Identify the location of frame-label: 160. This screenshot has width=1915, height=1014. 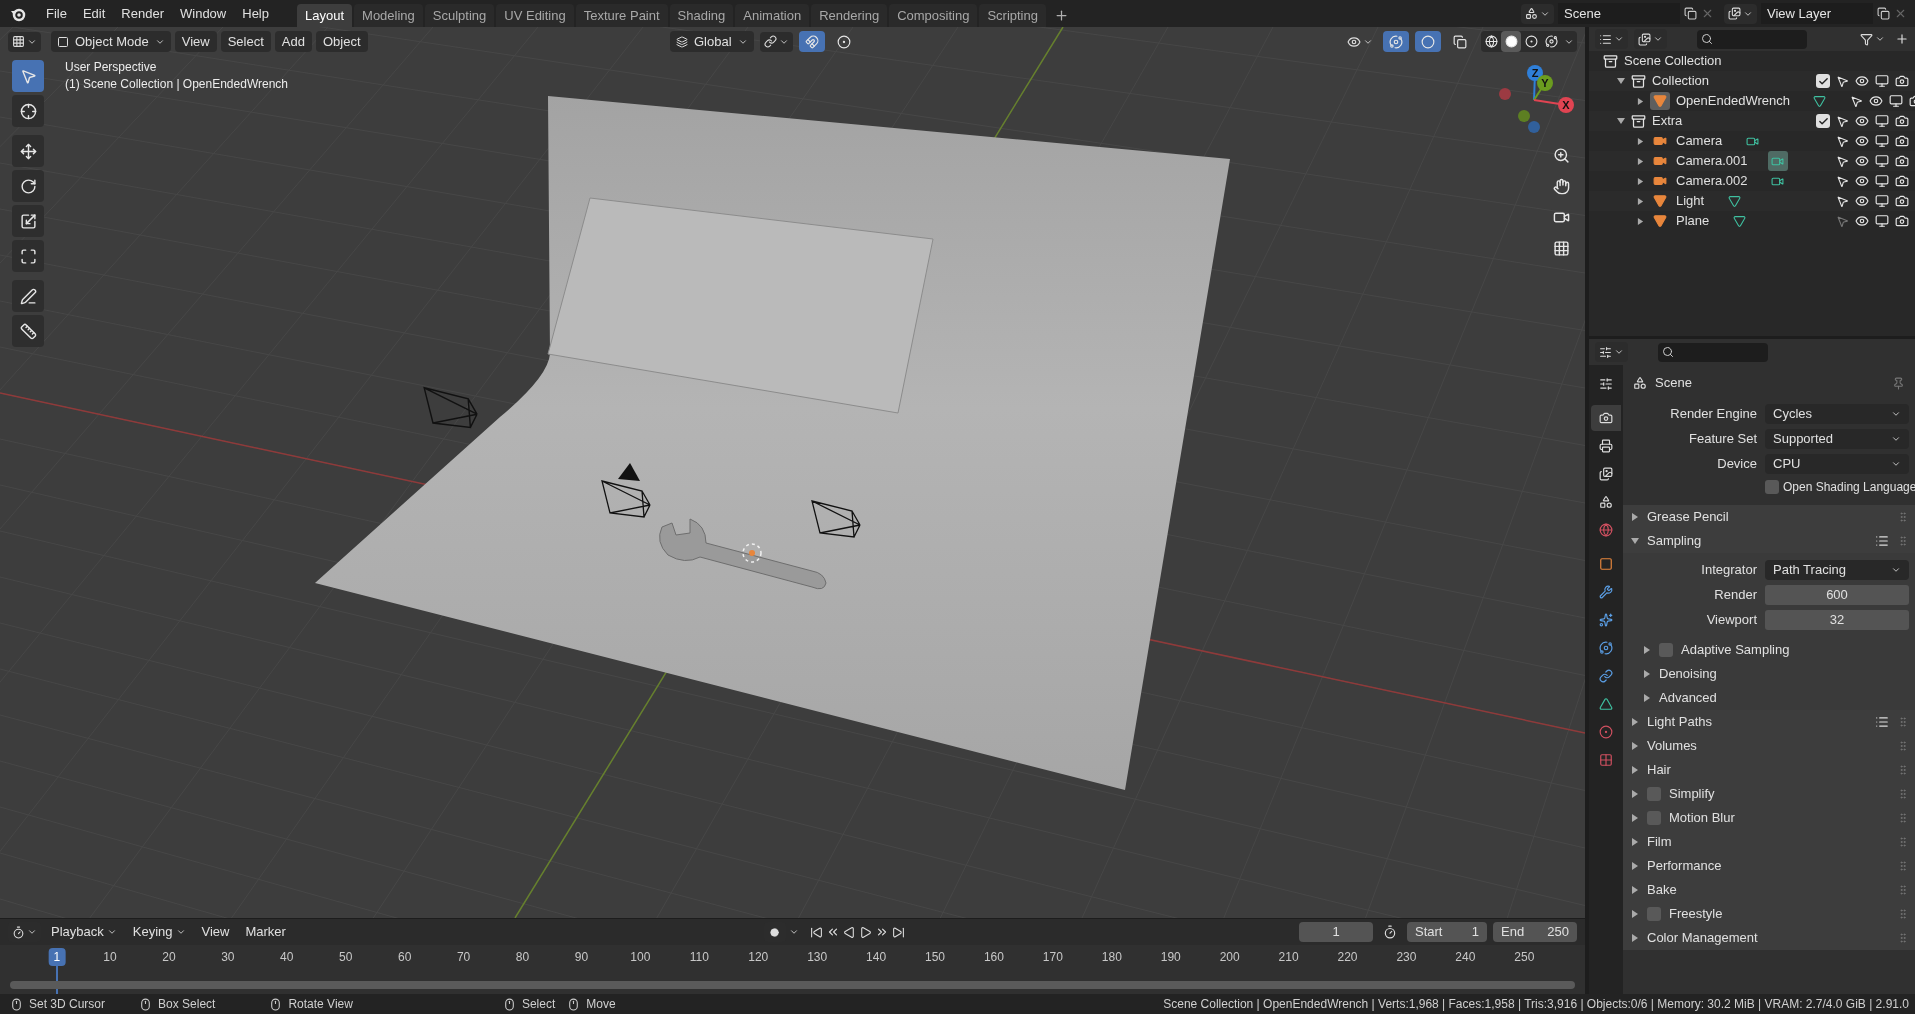
(993, 957).